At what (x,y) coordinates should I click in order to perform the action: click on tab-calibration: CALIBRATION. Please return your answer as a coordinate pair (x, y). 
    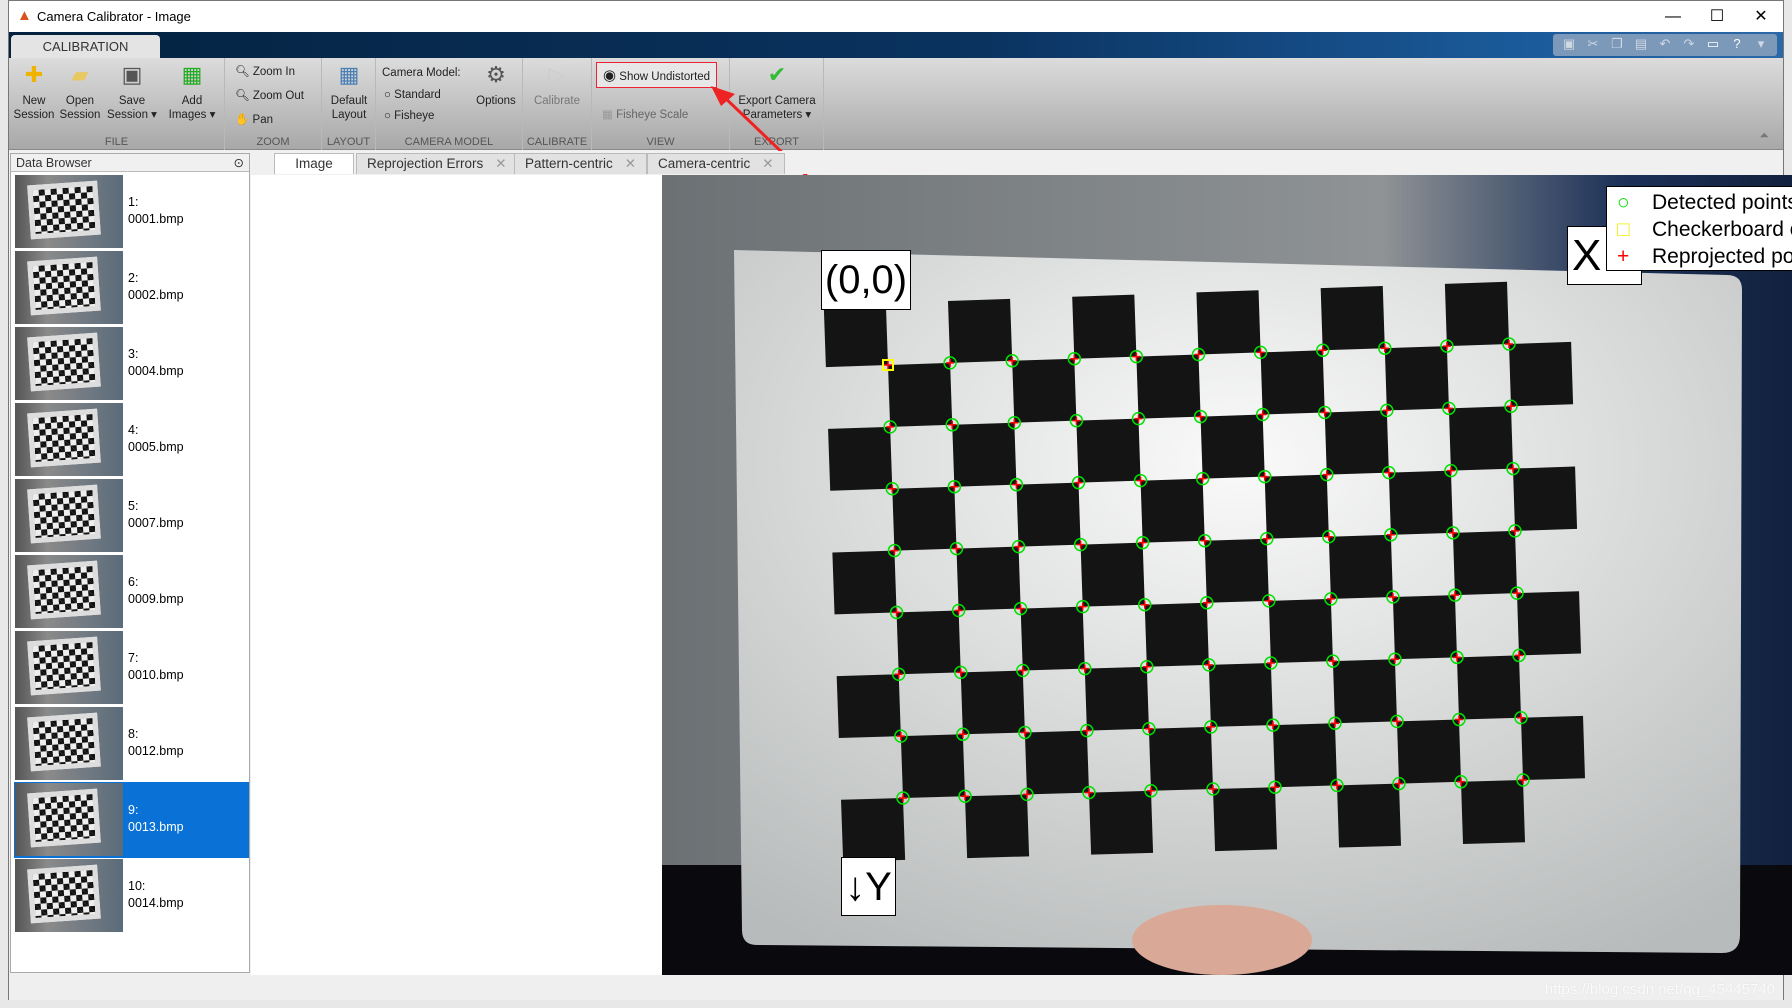
    Looking at the image, I should click on (85, 46).